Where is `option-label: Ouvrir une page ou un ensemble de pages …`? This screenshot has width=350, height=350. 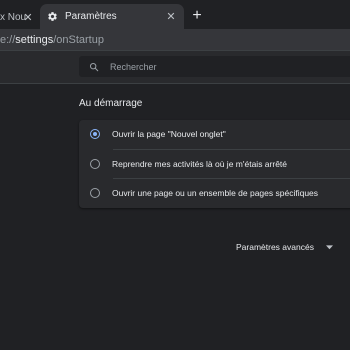
option-label: Ouvrir une page ou un ensemble de pages … is located at coordinates (215, 193).